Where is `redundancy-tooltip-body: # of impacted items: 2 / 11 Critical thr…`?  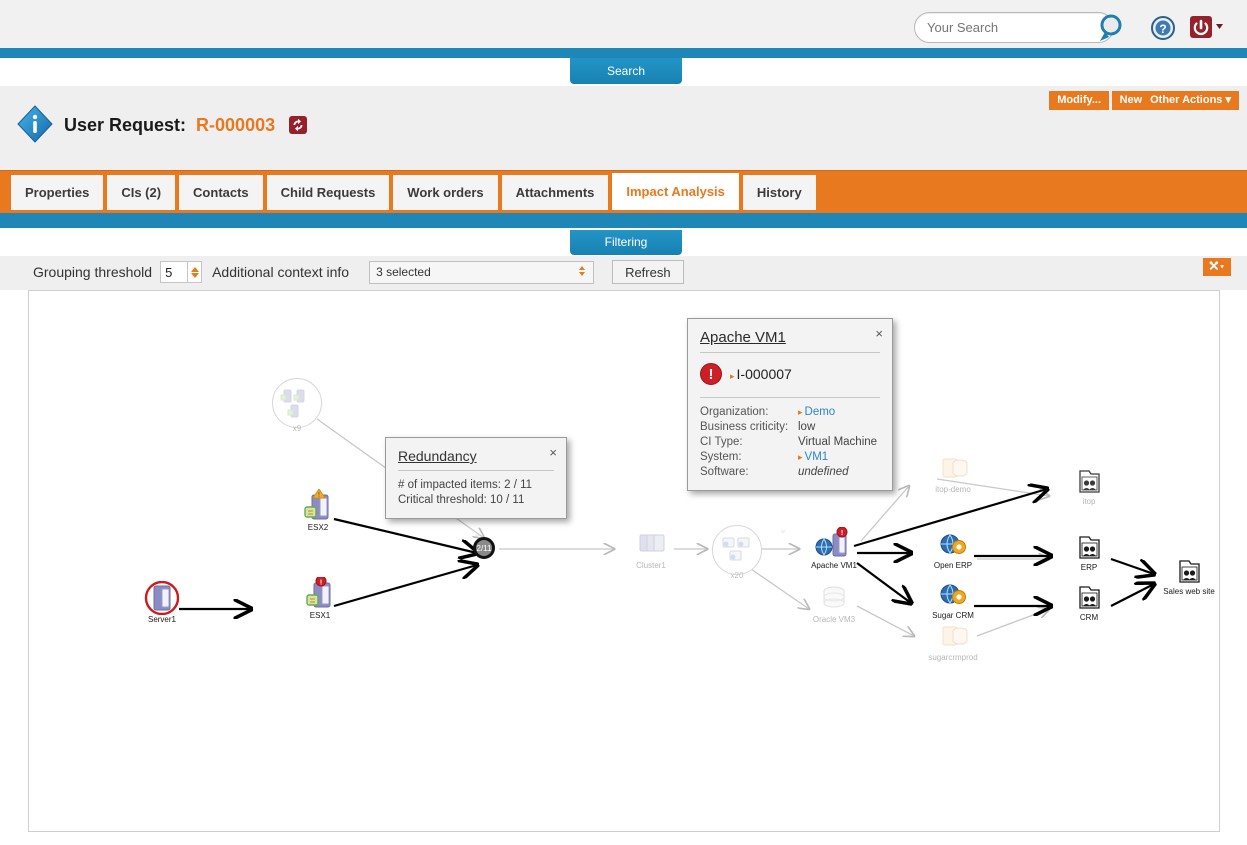 redundancy-tooltip-body: # of impacted items: 2 / 11 Critical thr… is located at coordinates (476, 494).